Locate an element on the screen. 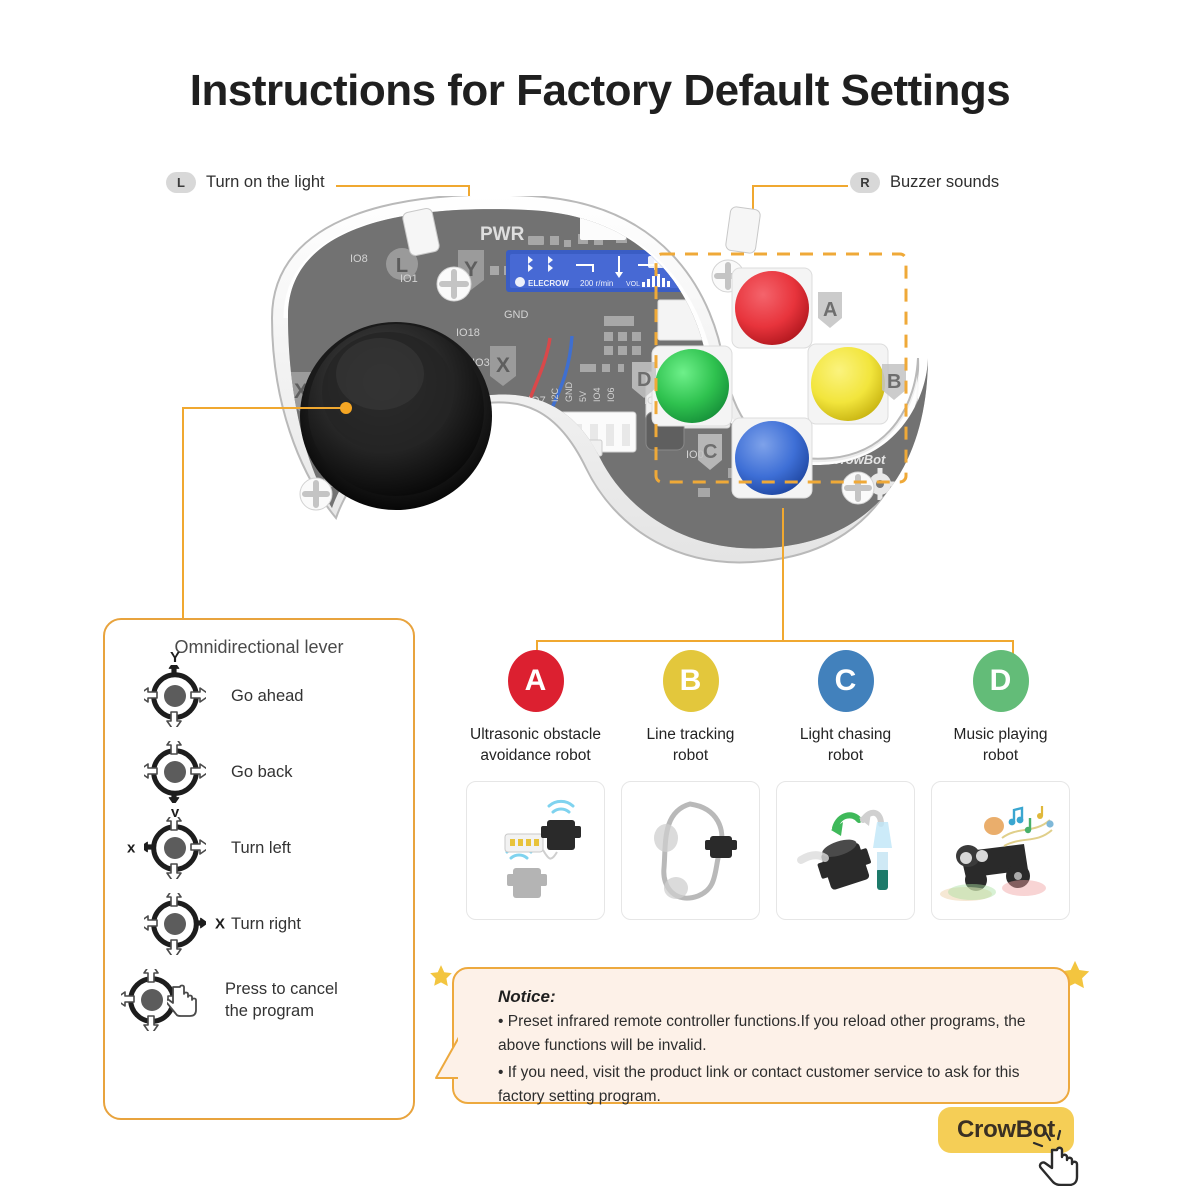 The image size is (1200, 1200). lever-row: x Turn left is located at coordinates (266, 848).